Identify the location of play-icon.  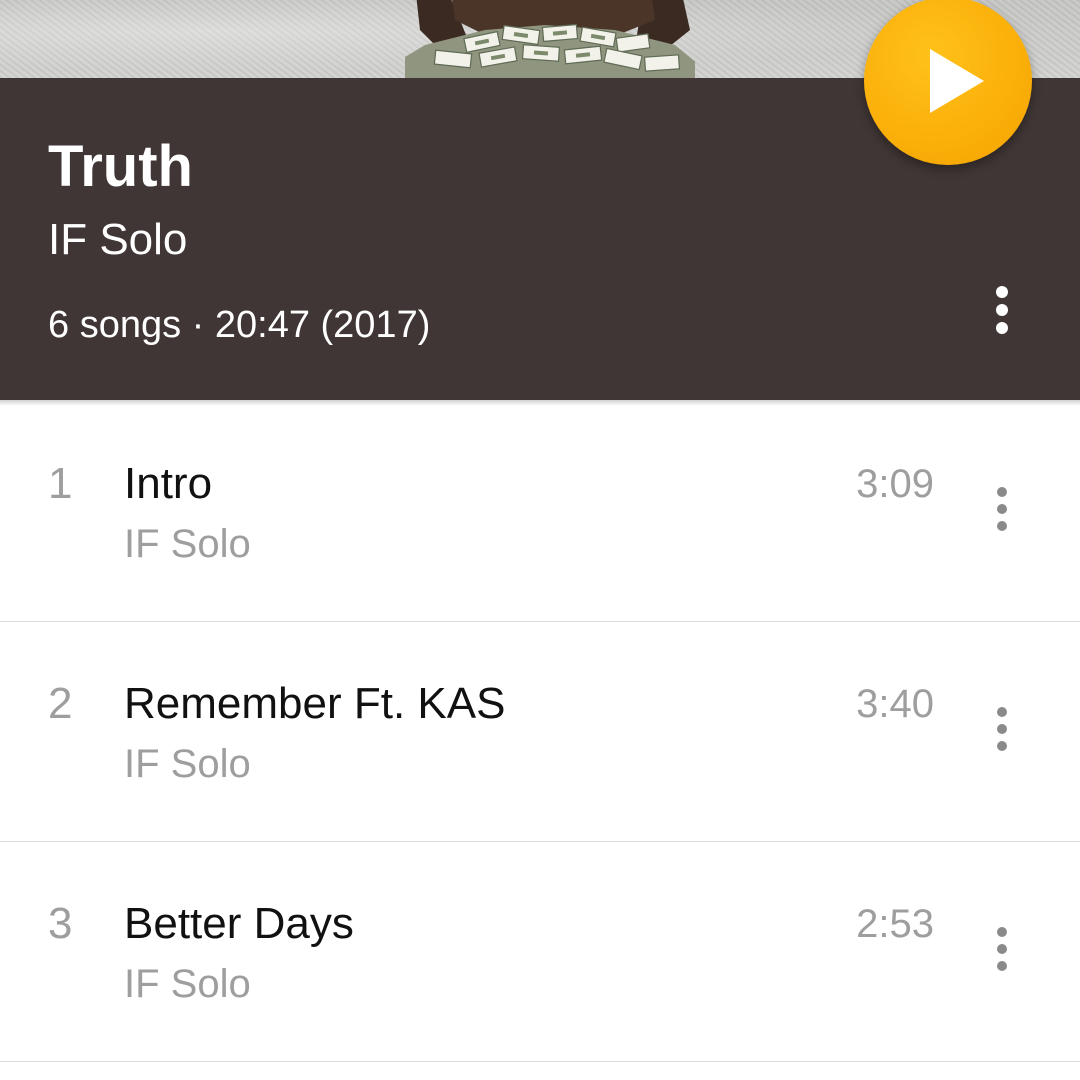
(957, 81).